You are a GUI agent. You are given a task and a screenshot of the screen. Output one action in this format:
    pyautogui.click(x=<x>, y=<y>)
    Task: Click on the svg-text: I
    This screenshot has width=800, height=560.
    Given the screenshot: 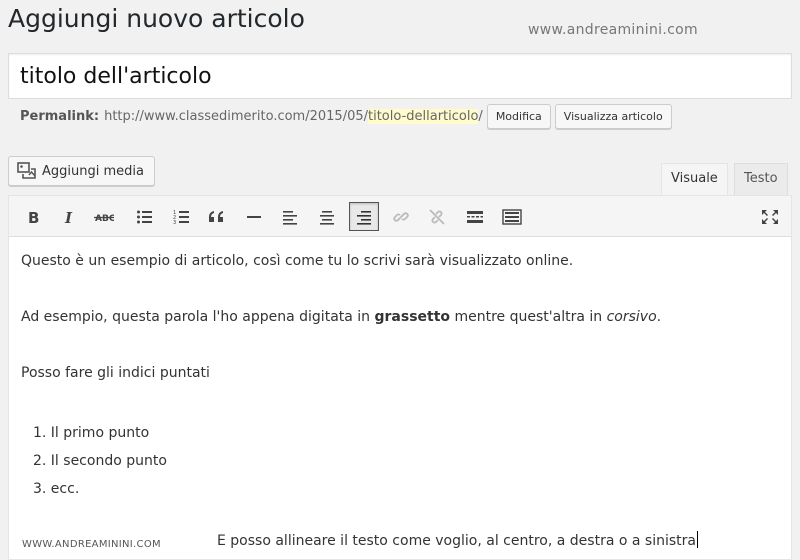 What is the action you would take?
    pyautogui.click(x=68, y=217)
    